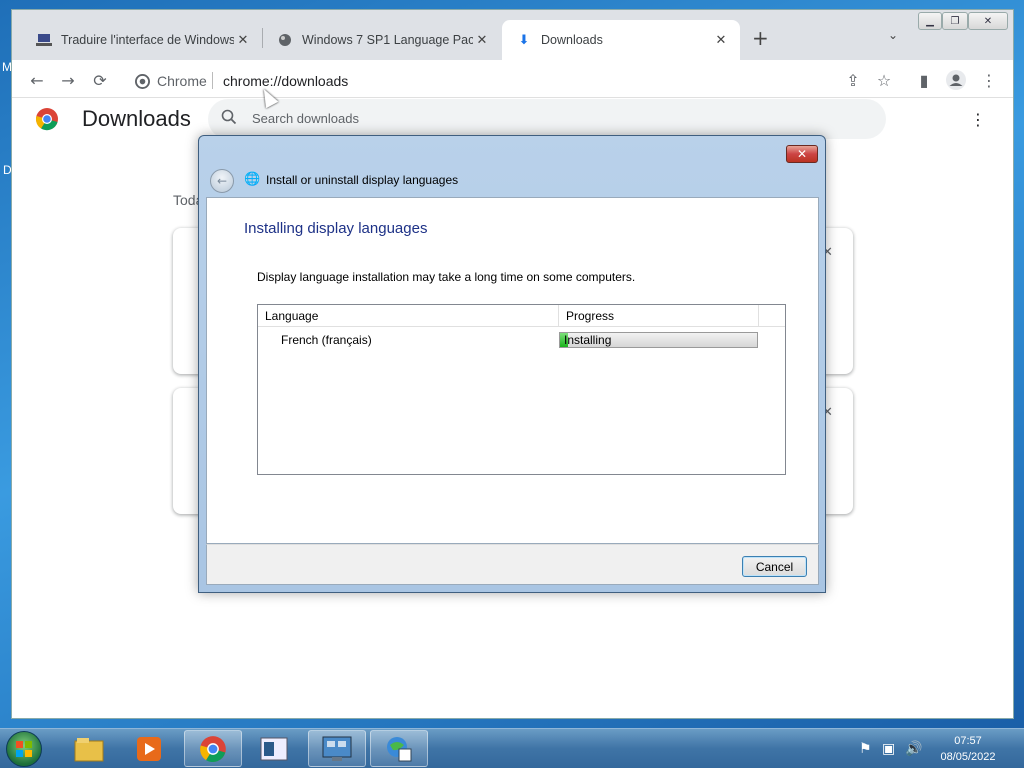 The width and height of the screenshot is (1024, 768). Describe the element at coordinates (213, 748) in the screenshot. I see `chrome-taskbar-icon` at that location.